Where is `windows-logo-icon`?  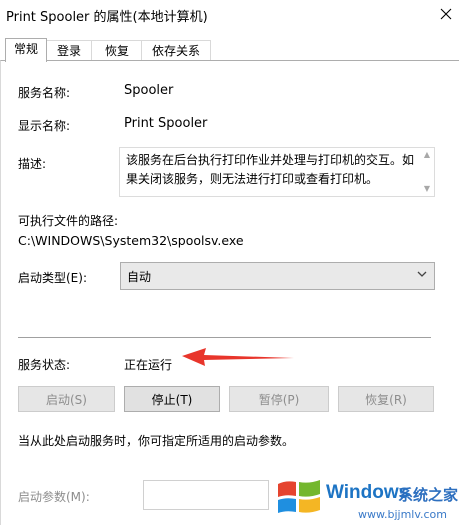
windows-logo-icon is located at coordinates (299, 496).